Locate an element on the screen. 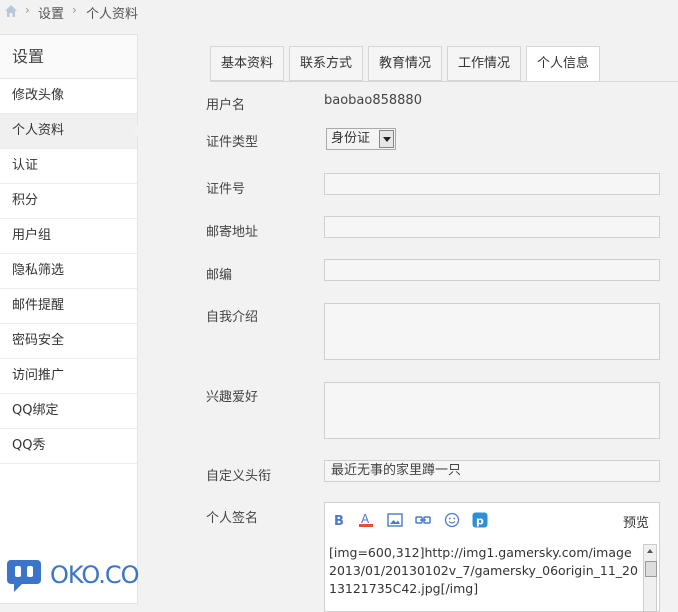  idnumber-label: 证件号 is located at coordinates (226, 189).